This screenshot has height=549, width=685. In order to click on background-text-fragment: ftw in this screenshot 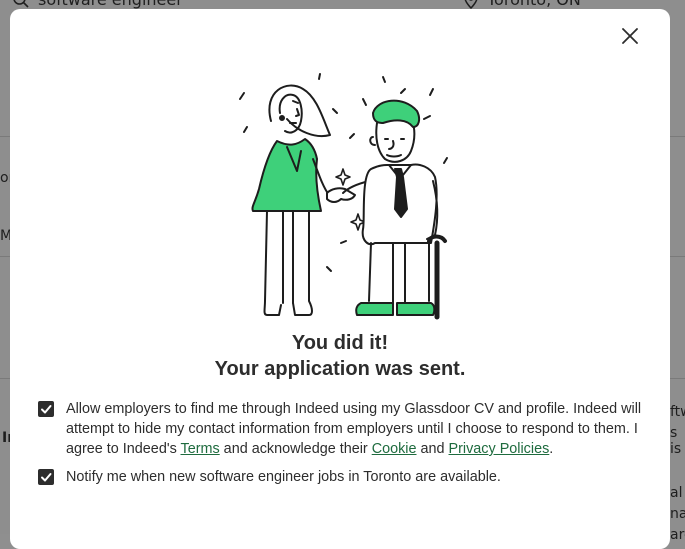, I will do `click(677, 412)`.